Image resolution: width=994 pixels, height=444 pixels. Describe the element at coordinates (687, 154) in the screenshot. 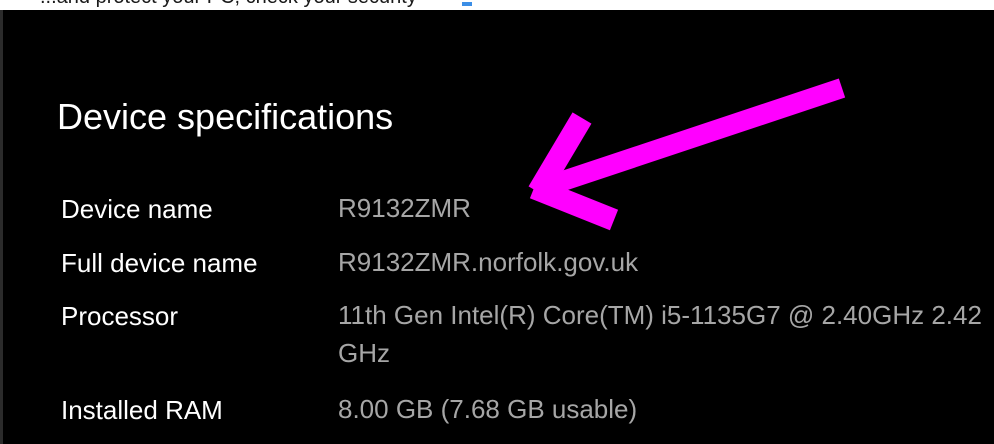

I see `pointer-arrow-icon` at that location.